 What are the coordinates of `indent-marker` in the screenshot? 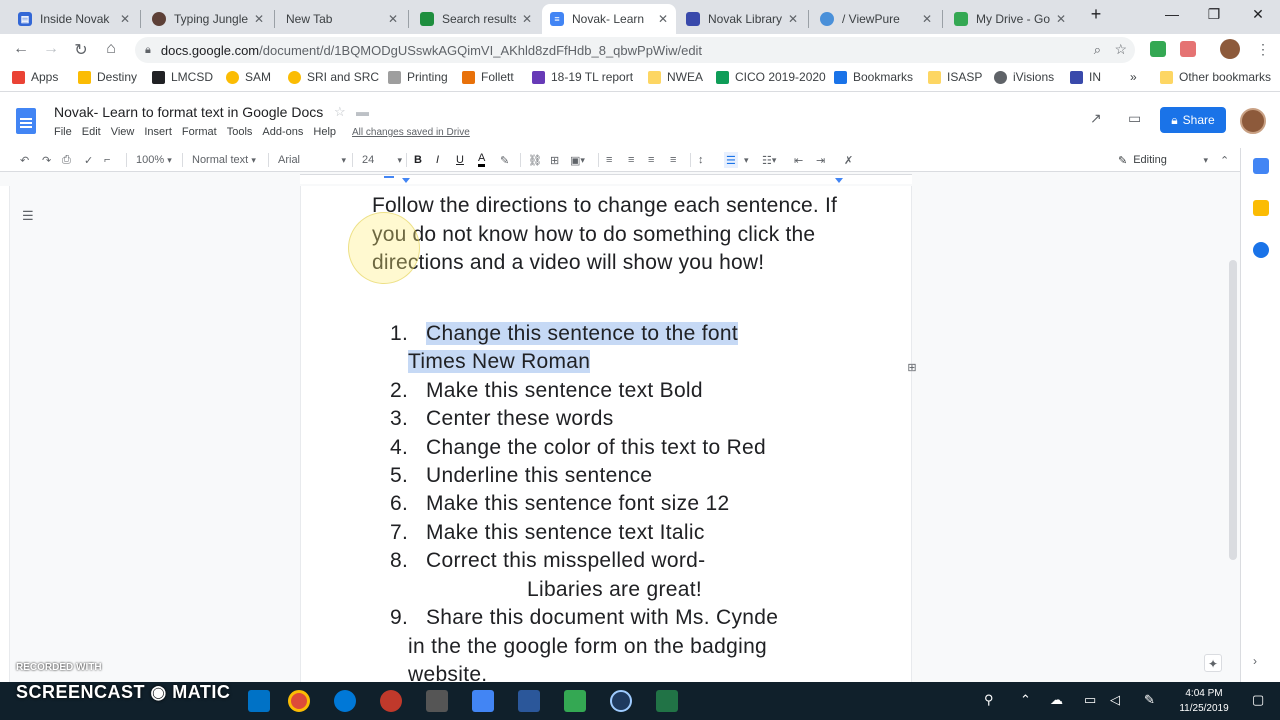 It's located at (389, 177).